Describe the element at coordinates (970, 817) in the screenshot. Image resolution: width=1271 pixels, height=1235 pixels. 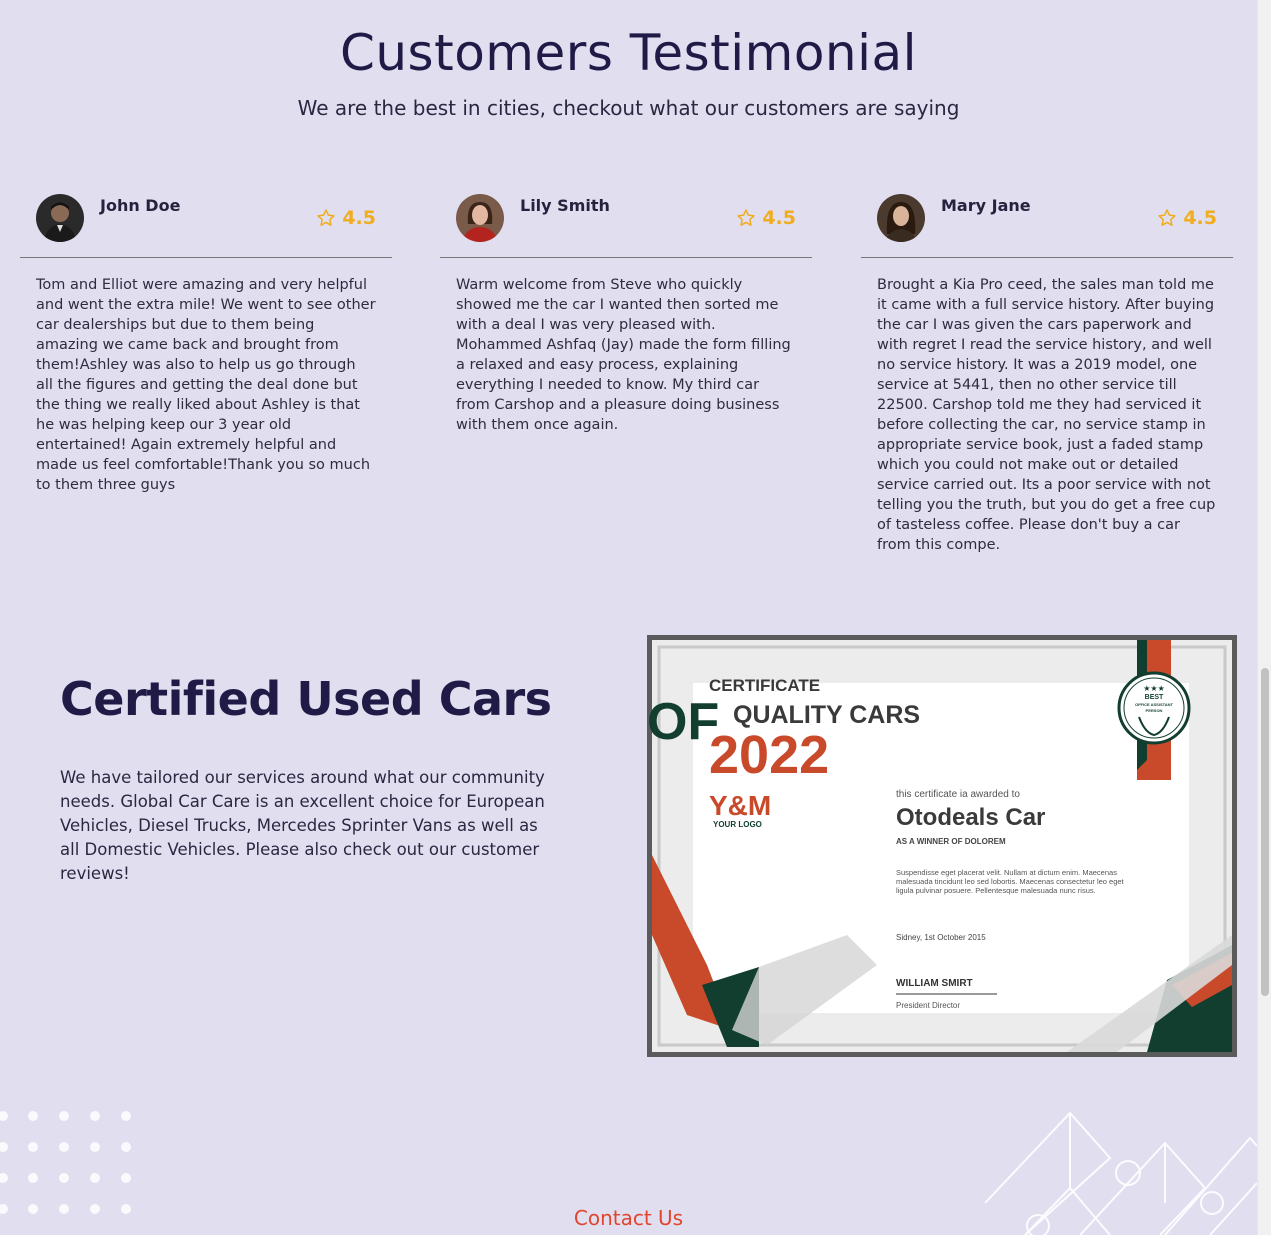
I see `cert-recipient: Otodeals Car` at that location.